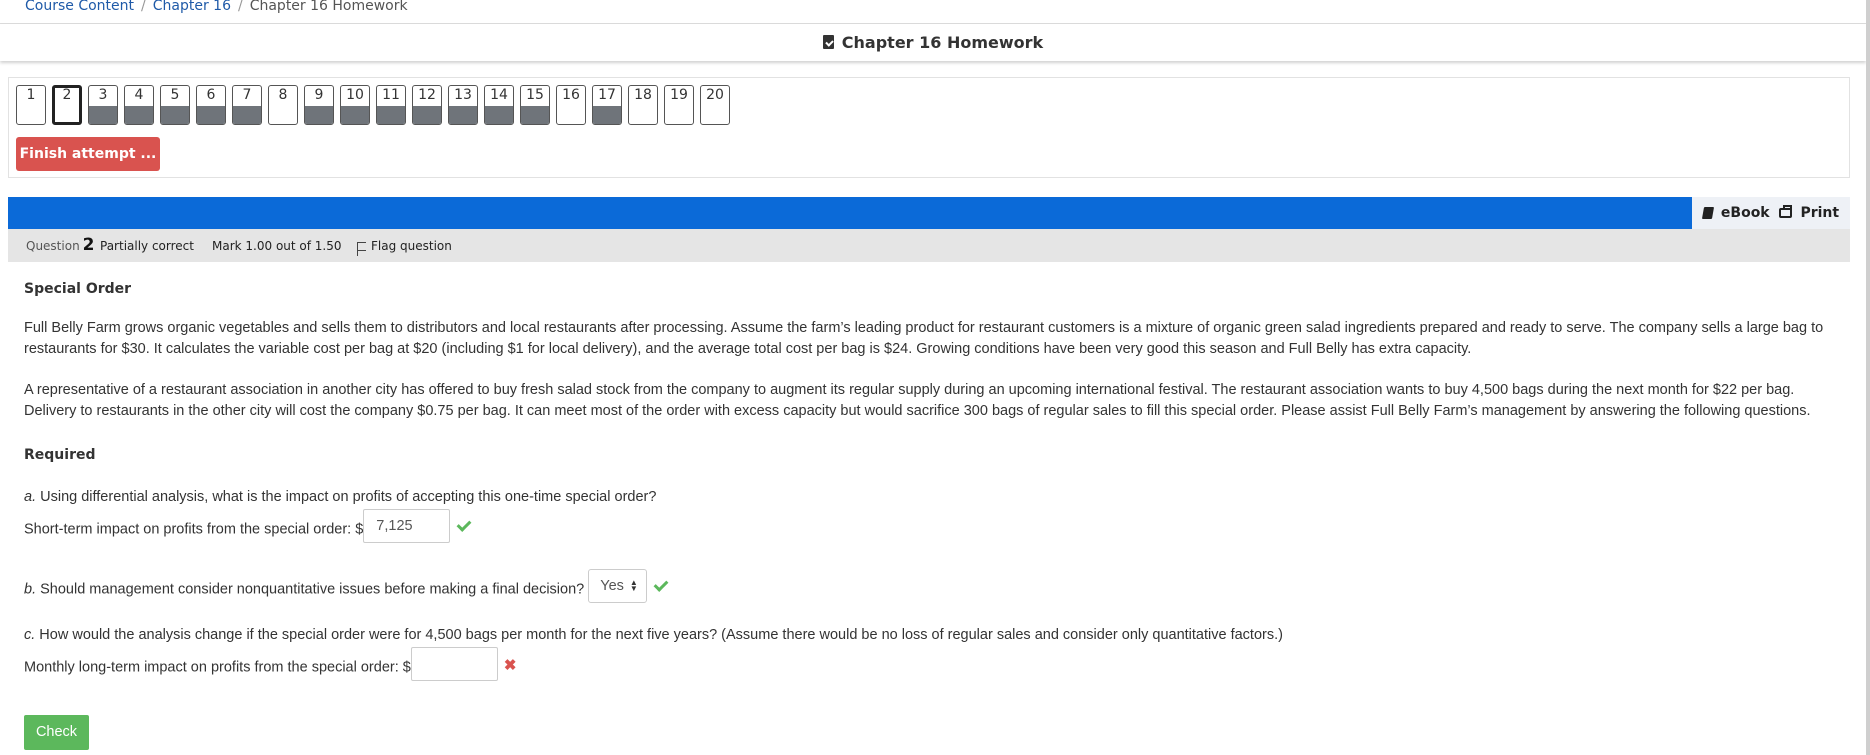  What do you see at coordinates (56, 732) in the screenshot?
I see `check-button: Check` at bounding box center [56, 732].